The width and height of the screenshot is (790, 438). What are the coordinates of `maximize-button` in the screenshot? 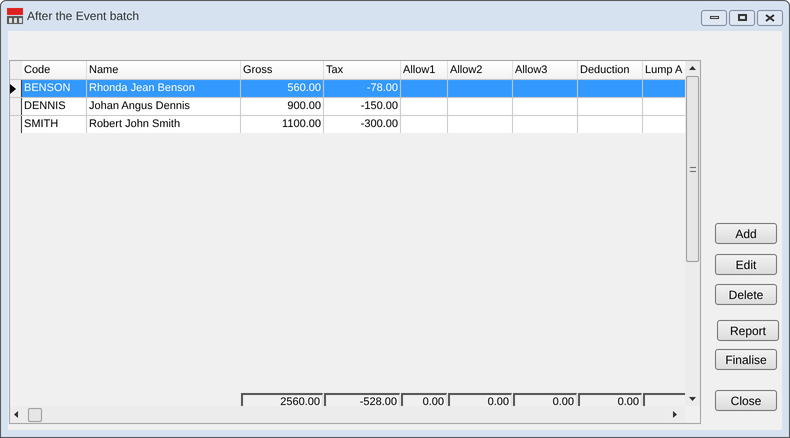 It's located at (742, 18).